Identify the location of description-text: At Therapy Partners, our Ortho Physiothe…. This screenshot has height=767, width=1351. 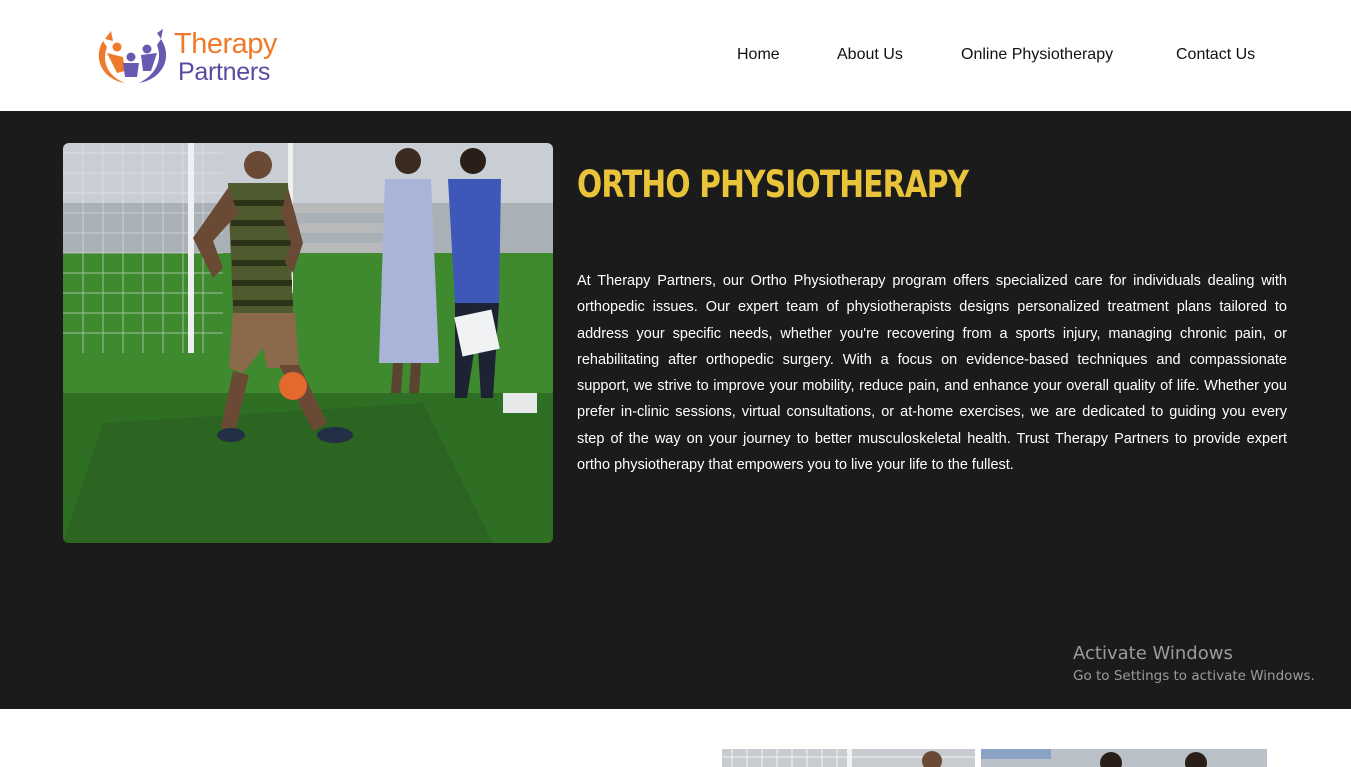
(932, 373).